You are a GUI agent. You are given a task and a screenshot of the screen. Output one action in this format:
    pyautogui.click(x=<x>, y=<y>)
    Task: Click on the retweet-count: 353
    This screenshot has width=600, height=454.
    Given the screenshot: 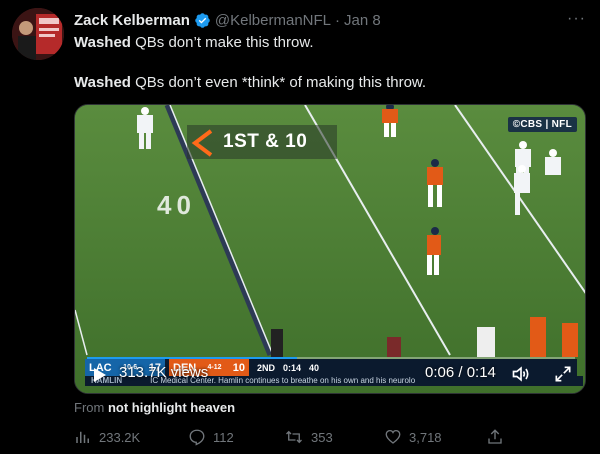 What is the action you would take?
    pyautogui.click(x=322, y=437)
    